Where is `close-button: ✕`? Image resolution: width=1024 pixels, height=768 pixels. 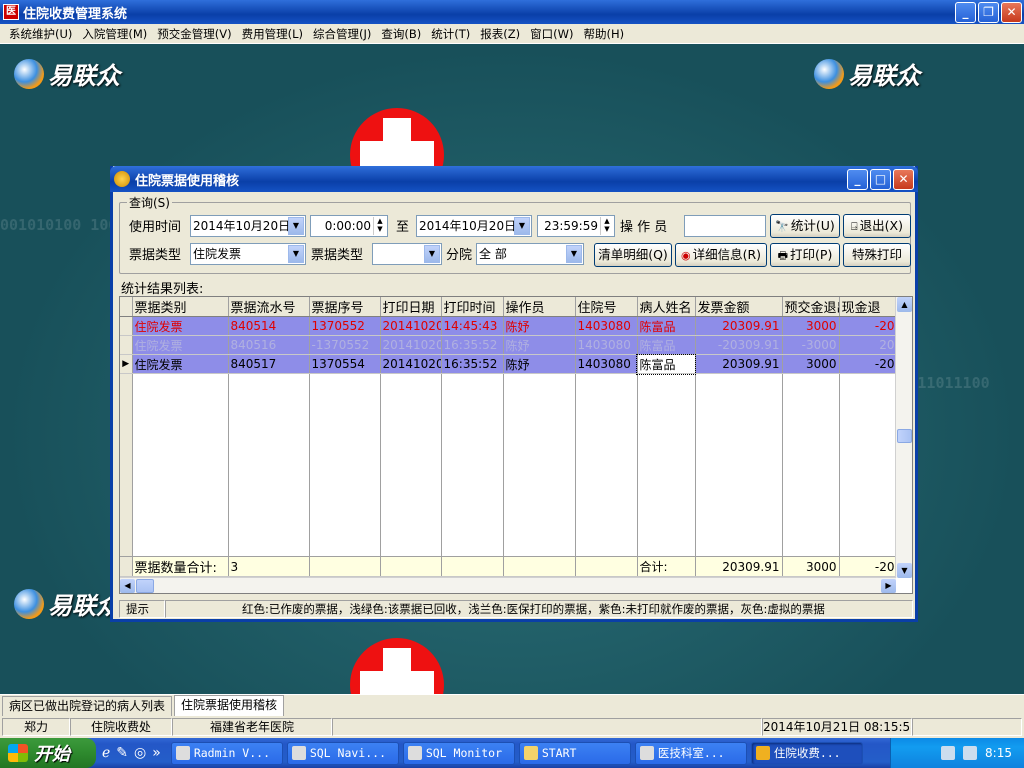
close-button: ✕ is located at coordinates (1011, 12).